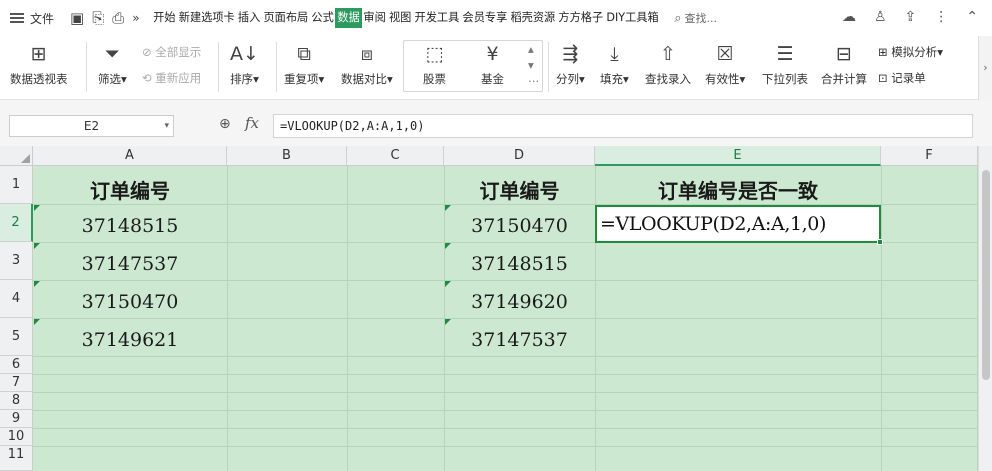 The width and height of the screenshot is (992, 471). Describe the element at coordinates (986, 275) in the screenshot. I see `scrollbar-thumb` at that location.